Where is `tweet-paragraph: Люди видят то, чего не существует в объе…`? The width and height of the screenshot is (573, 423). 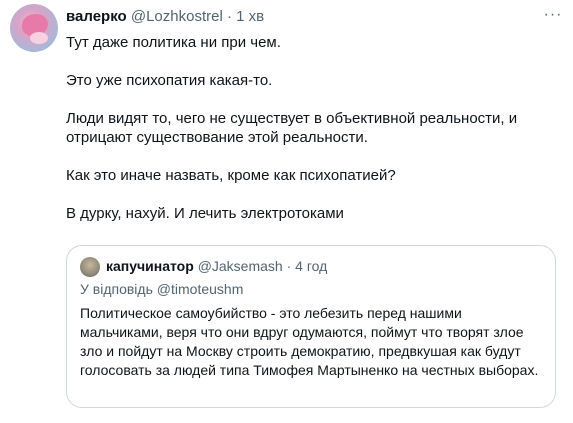 tweet-paragraph: Люди видят то, чего не существует в объе… is located at coordinates (292, 128).